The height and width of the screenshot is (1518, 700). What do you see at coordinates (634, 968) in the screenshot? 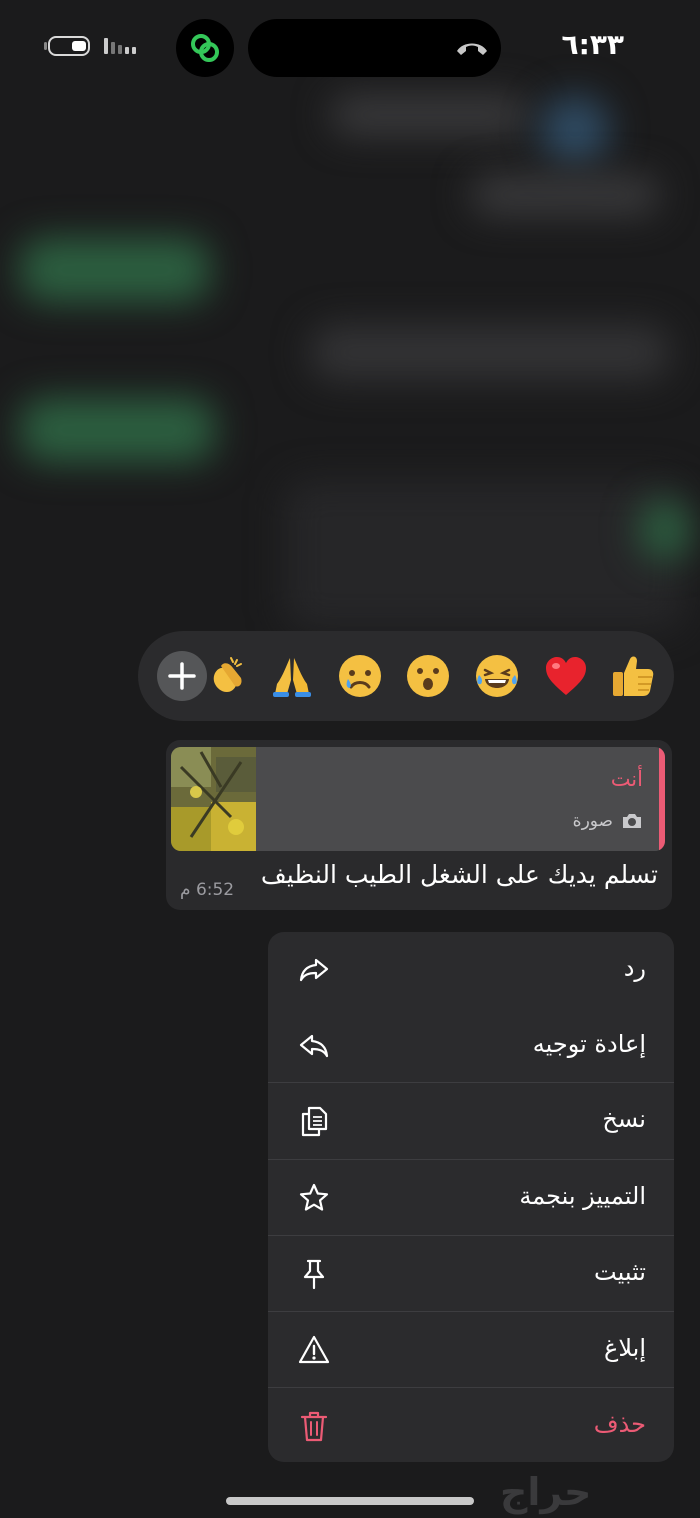
I see `menu-item-label: رد` at bounding box center [634, 968].